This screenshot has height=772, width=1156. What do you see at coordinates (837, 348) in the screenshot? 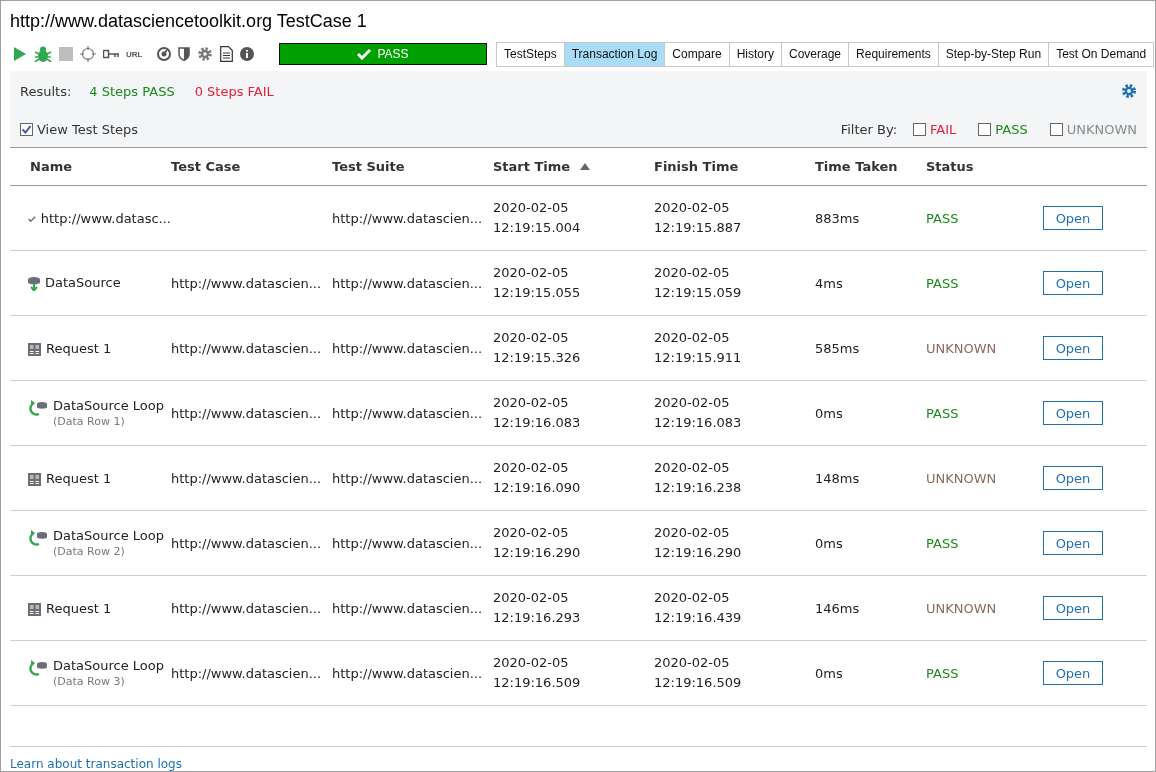
I see `table-cell: 585ms` at bounding box center [837, 348].